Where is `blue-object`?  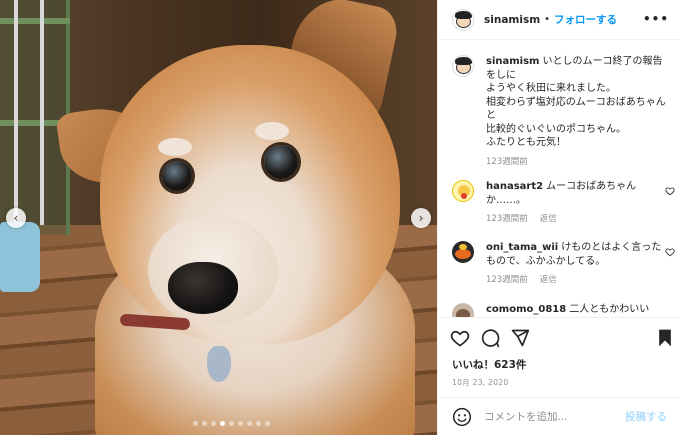 blue-object is located at coordinates (20, 257).